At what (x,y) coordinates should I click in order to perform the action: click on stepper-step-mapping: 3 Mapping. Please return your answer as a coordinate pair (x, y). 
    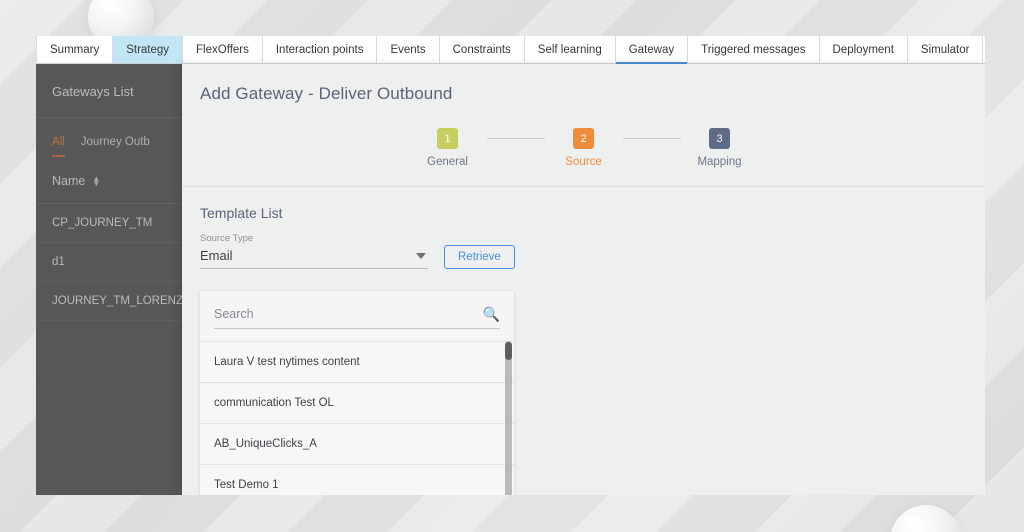
    Looking at the image, I should click on (720, 148).